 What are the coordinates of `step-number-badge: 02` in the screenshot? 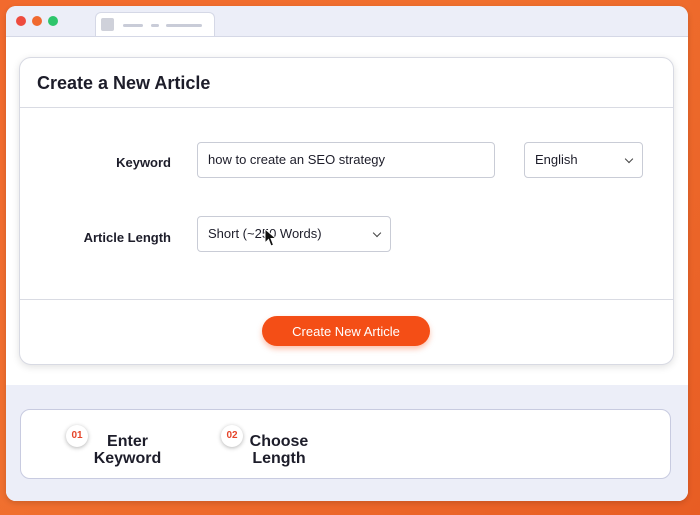 It's located at (232, 436).